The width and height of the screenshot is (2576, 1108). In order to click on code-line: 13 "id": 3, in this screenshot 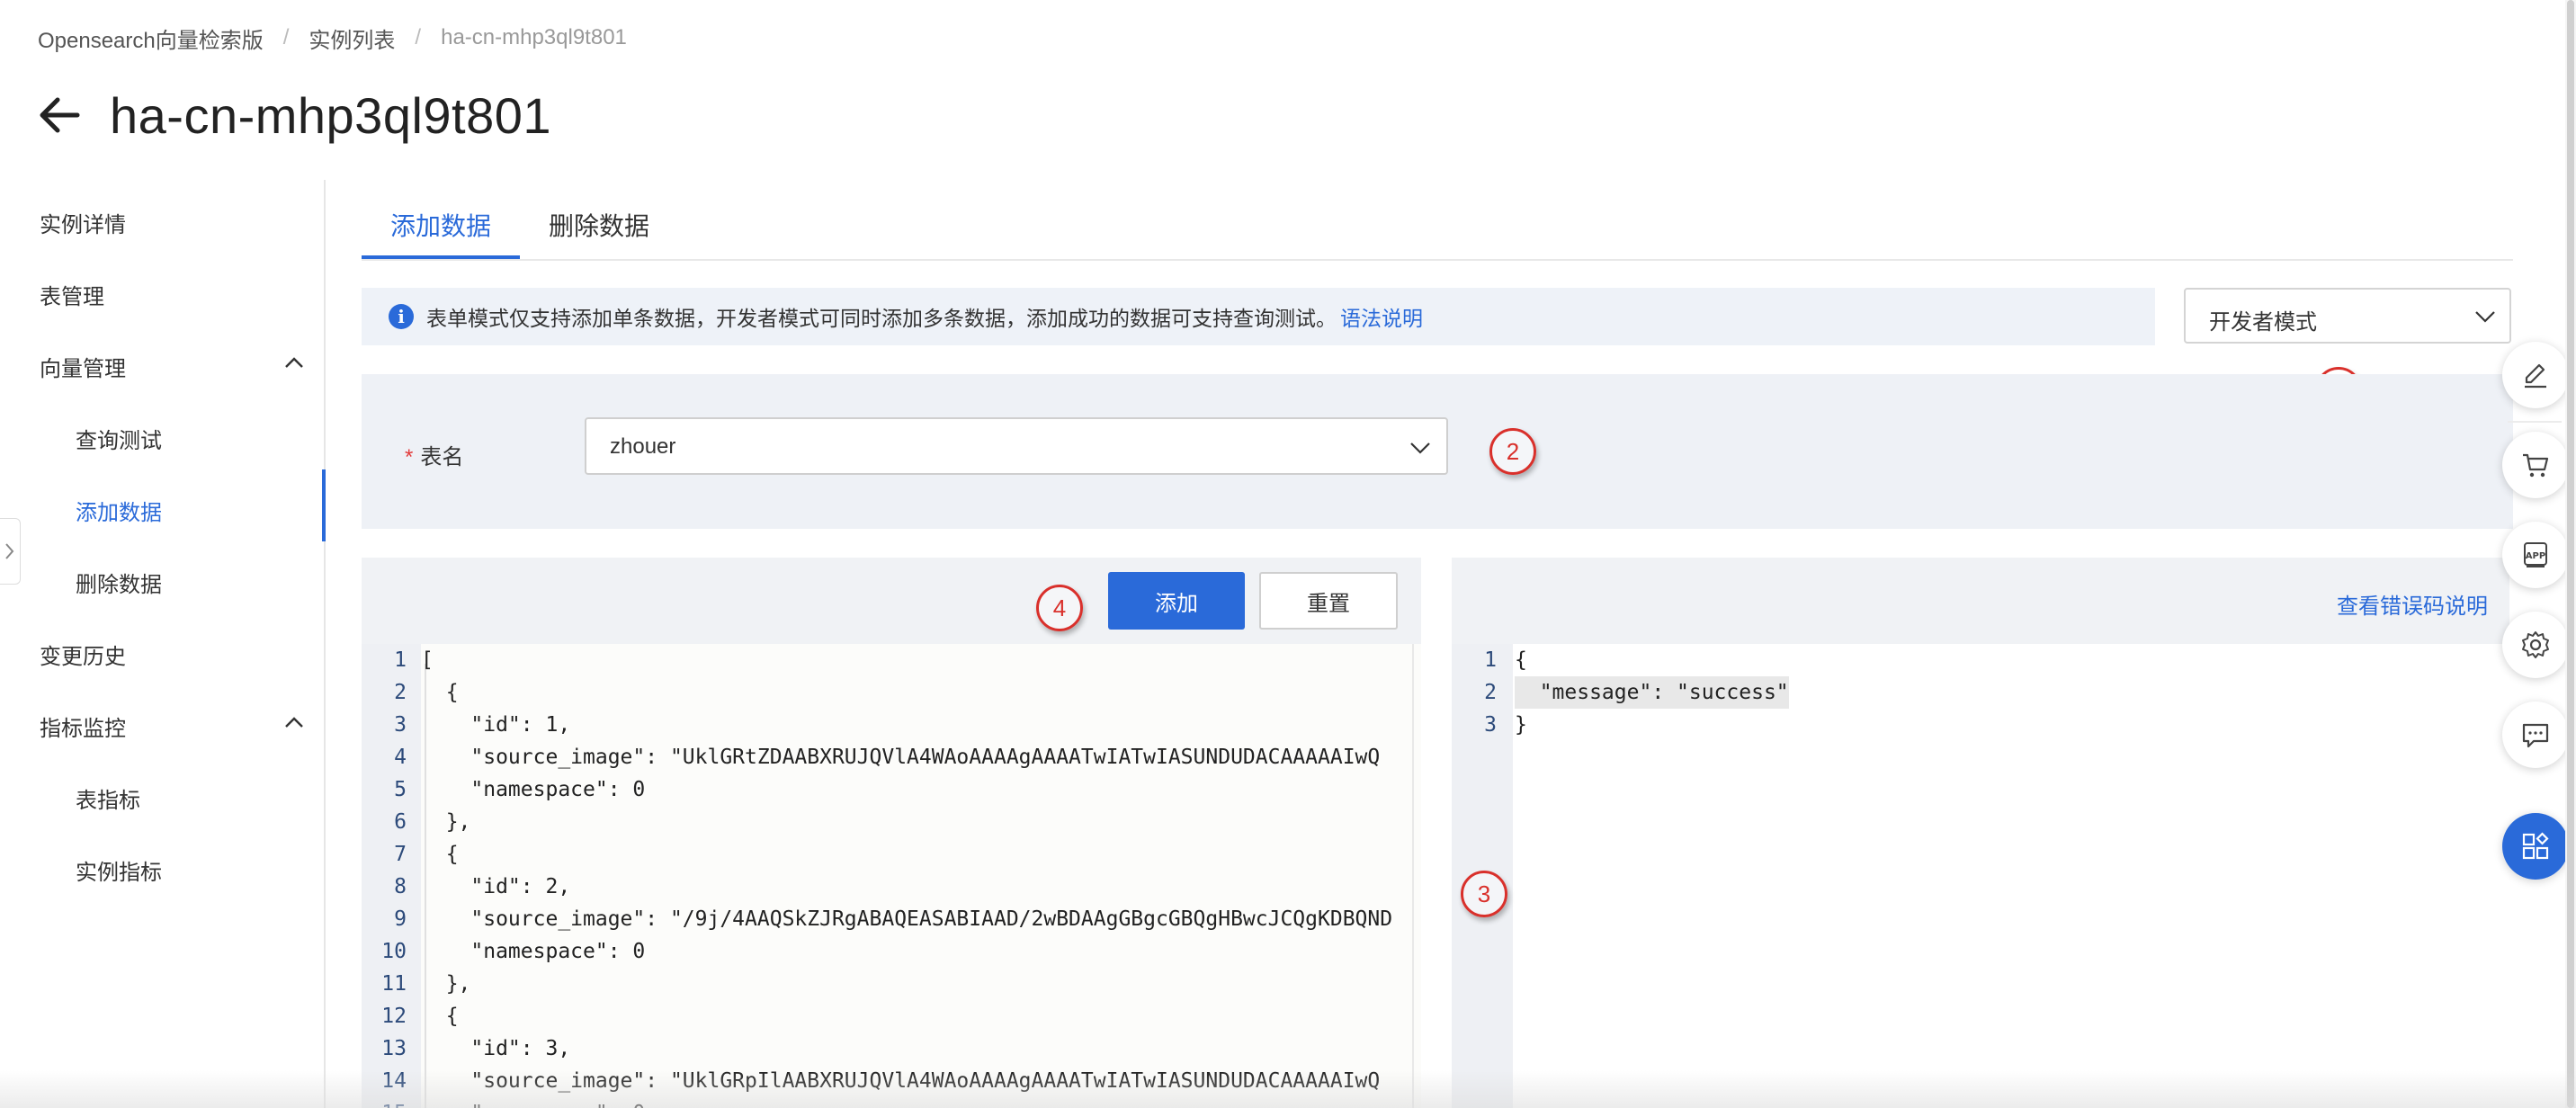, I will do `click(891, 1048)`.